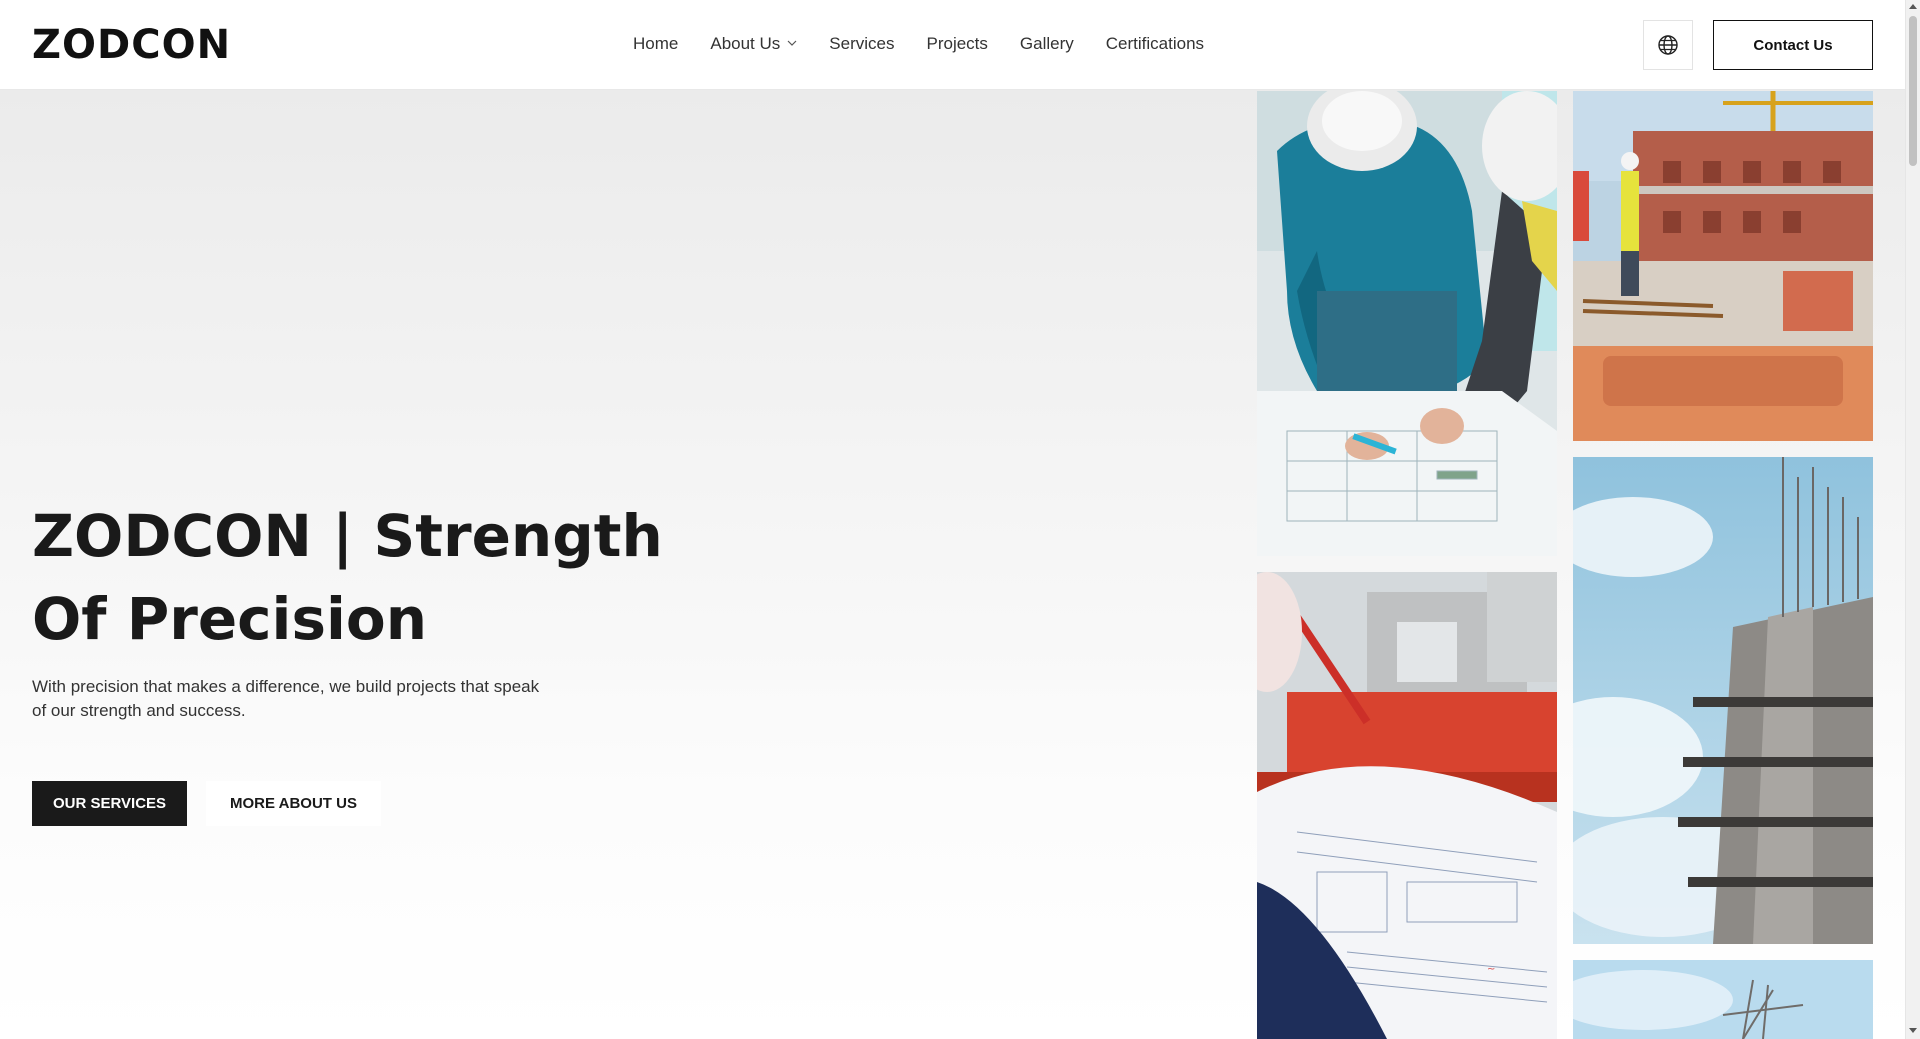  What do you see at coordinates (1723, 266) in the screenshot?
I see `gallery-image-brick-construction-site` at bounding box center [1723, 266].